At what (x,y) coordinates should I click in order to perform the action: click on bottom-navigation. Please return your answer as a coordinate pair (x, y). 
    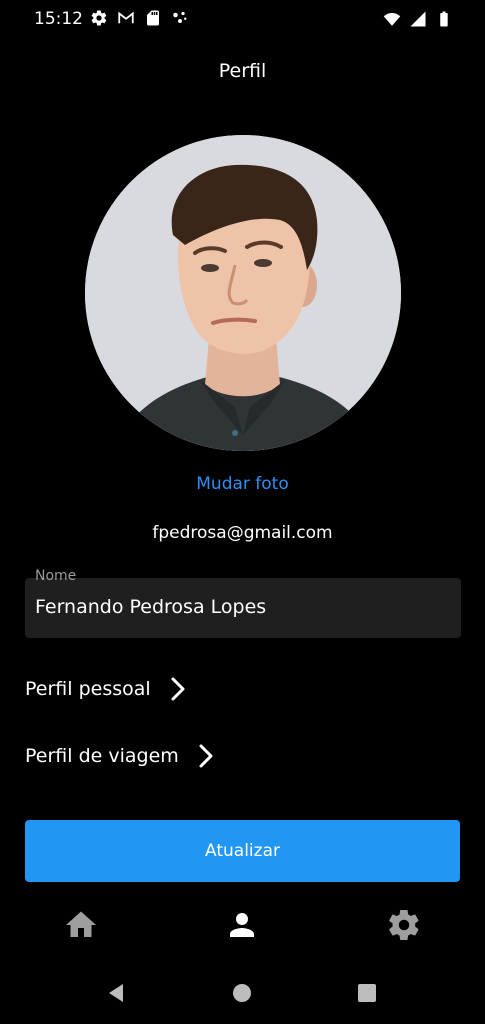
    Looking at the image, I should click on (242, 926).